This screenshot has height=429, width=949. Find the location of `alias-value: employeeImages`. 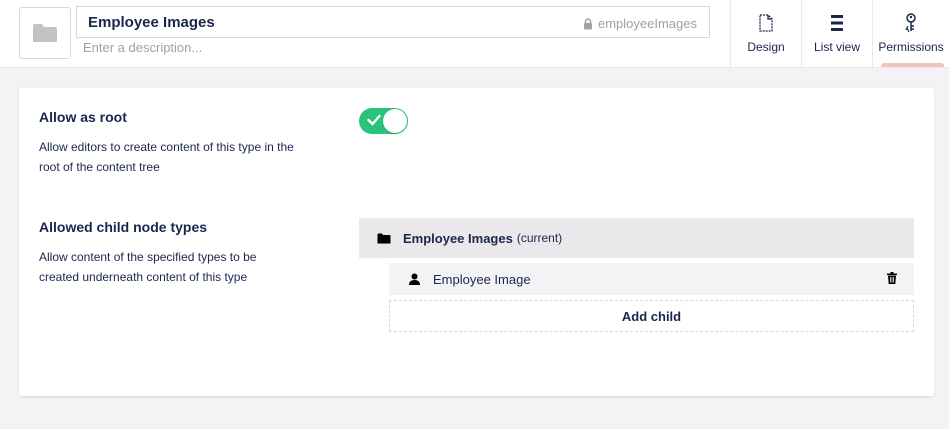

alias-value: employeeImages is located at coordinates (647, 23).